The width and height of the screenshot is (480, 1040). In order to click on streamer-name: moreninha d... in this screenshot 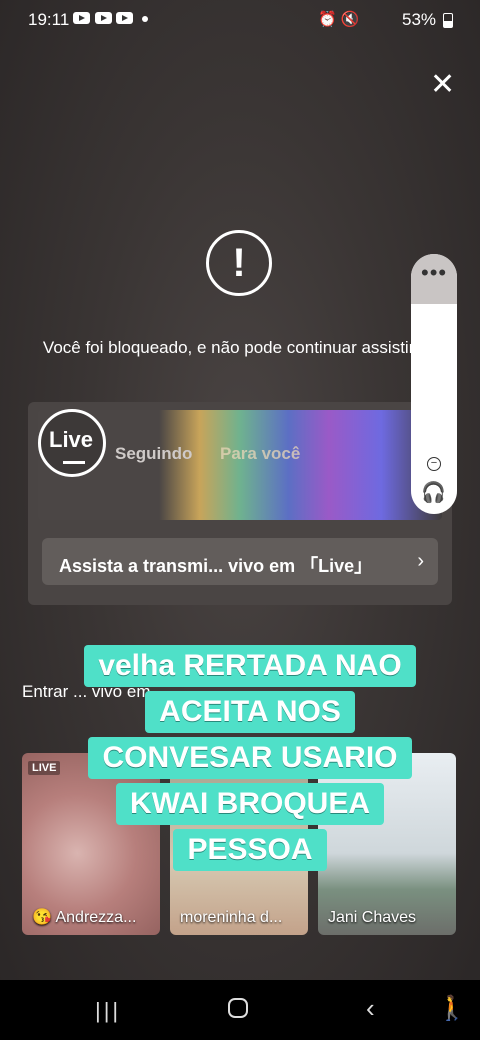, I will do `click(231, 917)`.